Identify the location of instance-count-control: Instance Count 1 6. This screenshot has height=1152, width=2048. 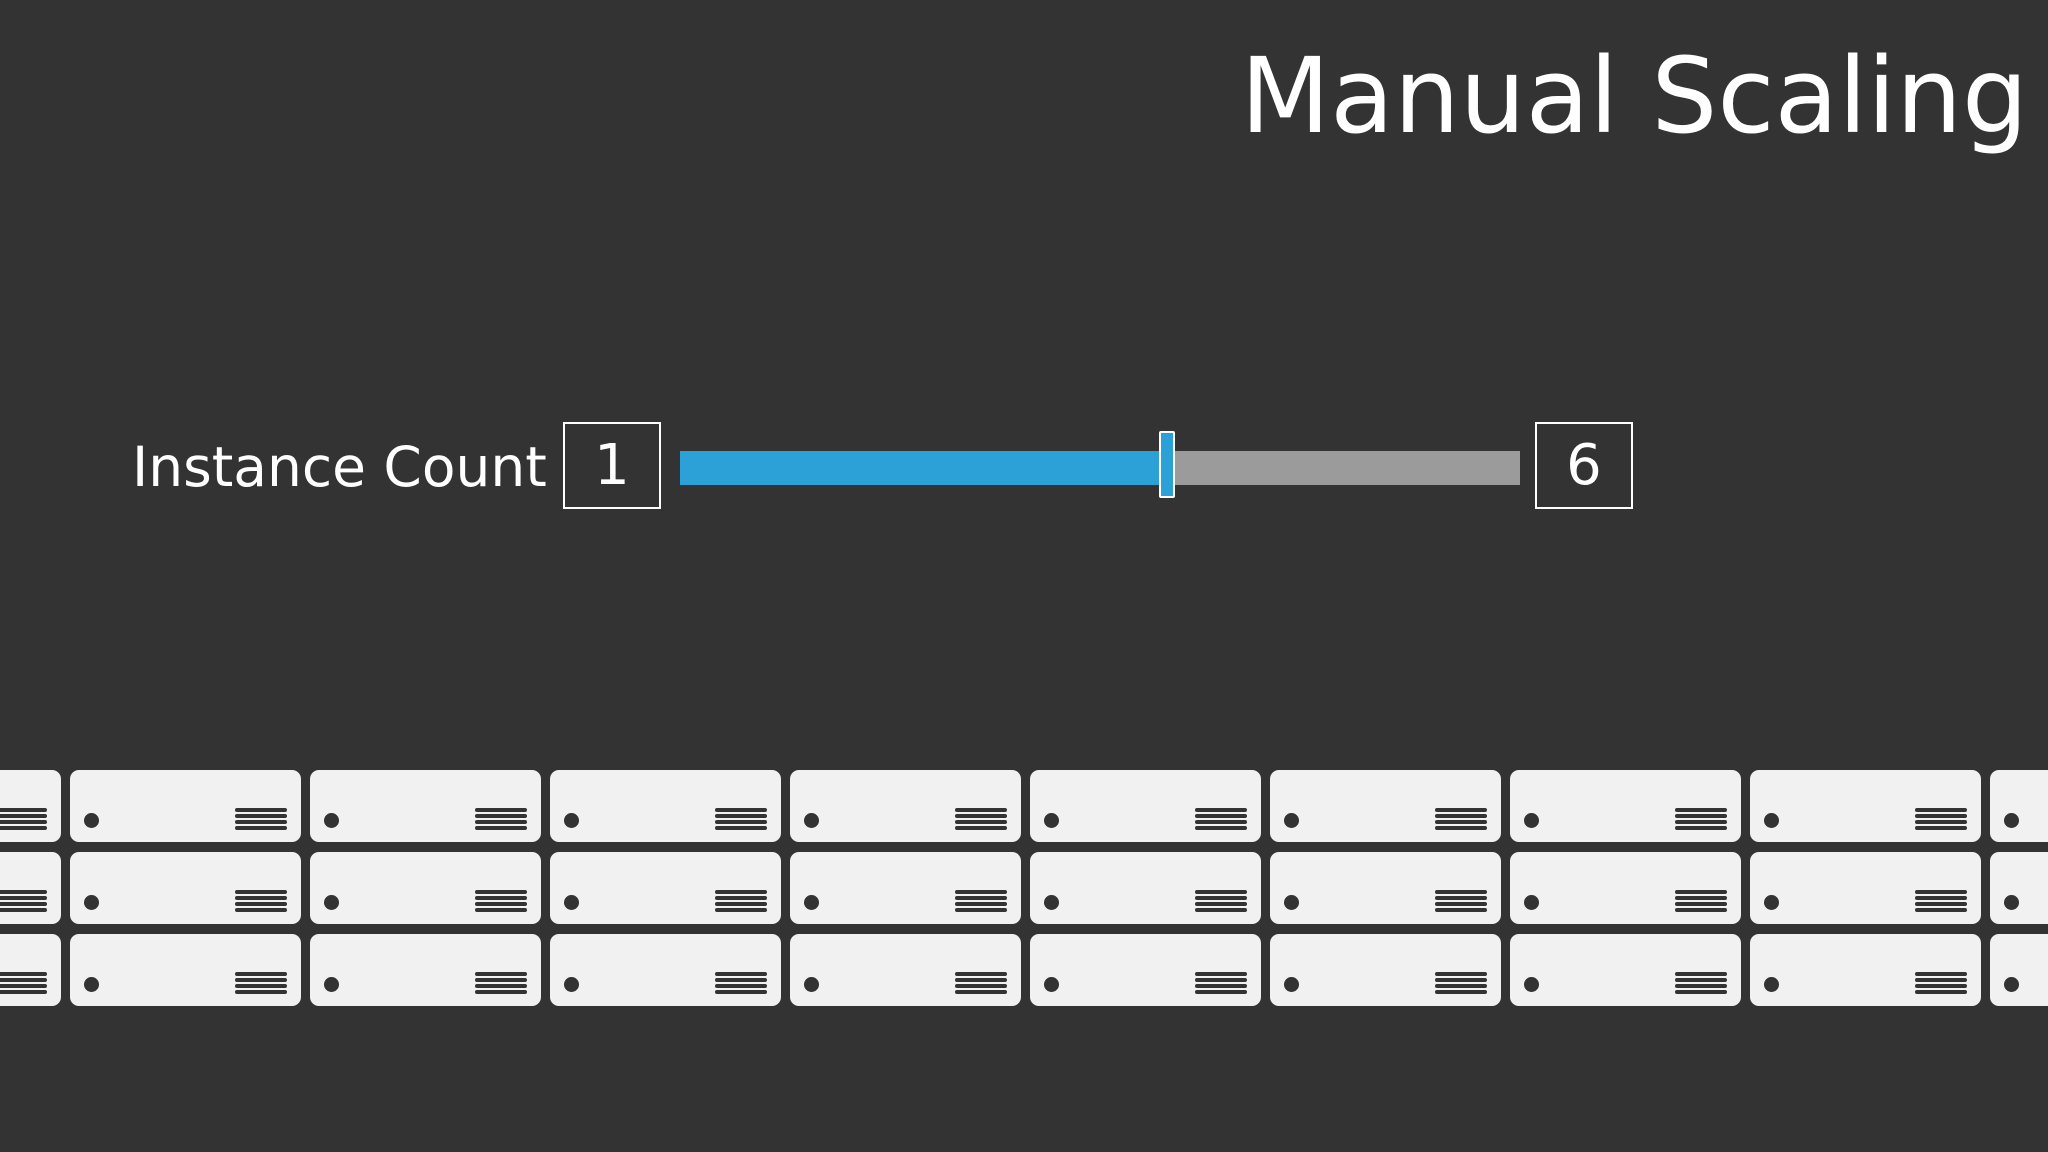
(1024, 467).